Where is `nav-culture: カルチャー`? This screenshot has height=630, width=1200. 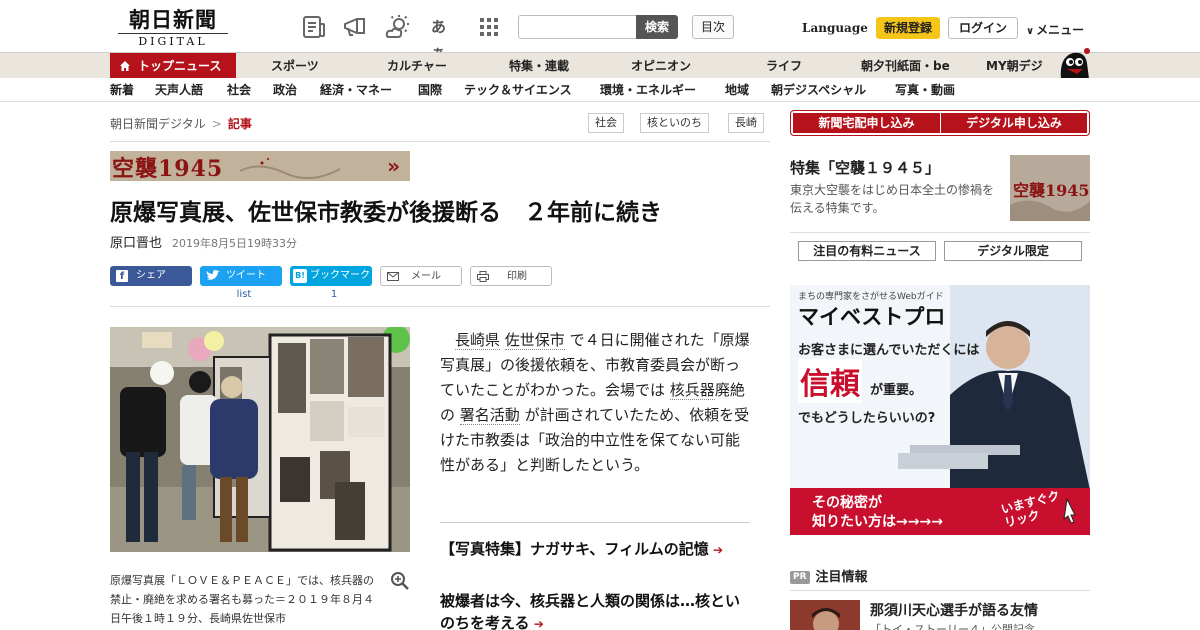
nav-culture: カルチャー is located at coordinates (417, 66).